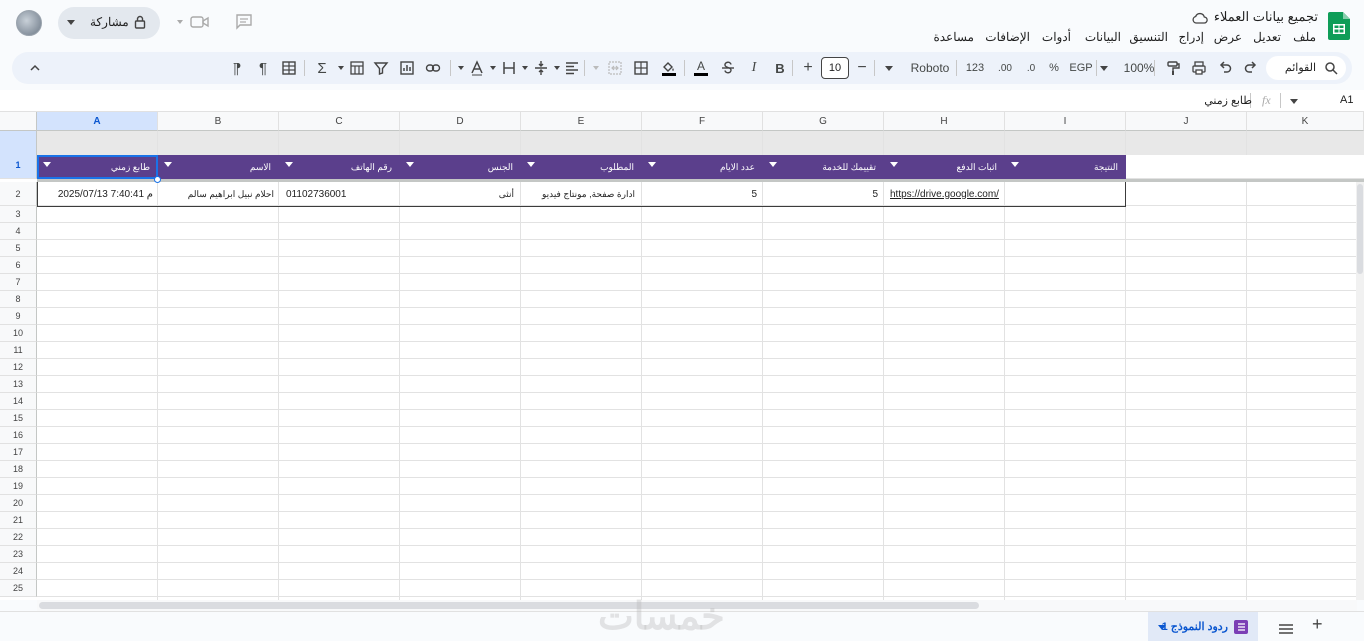 The width and height of the screenshot is (1364, 641). I want to click on cell-timestamp: 2025/07/13 م 7:40:41, so click(97, 194).